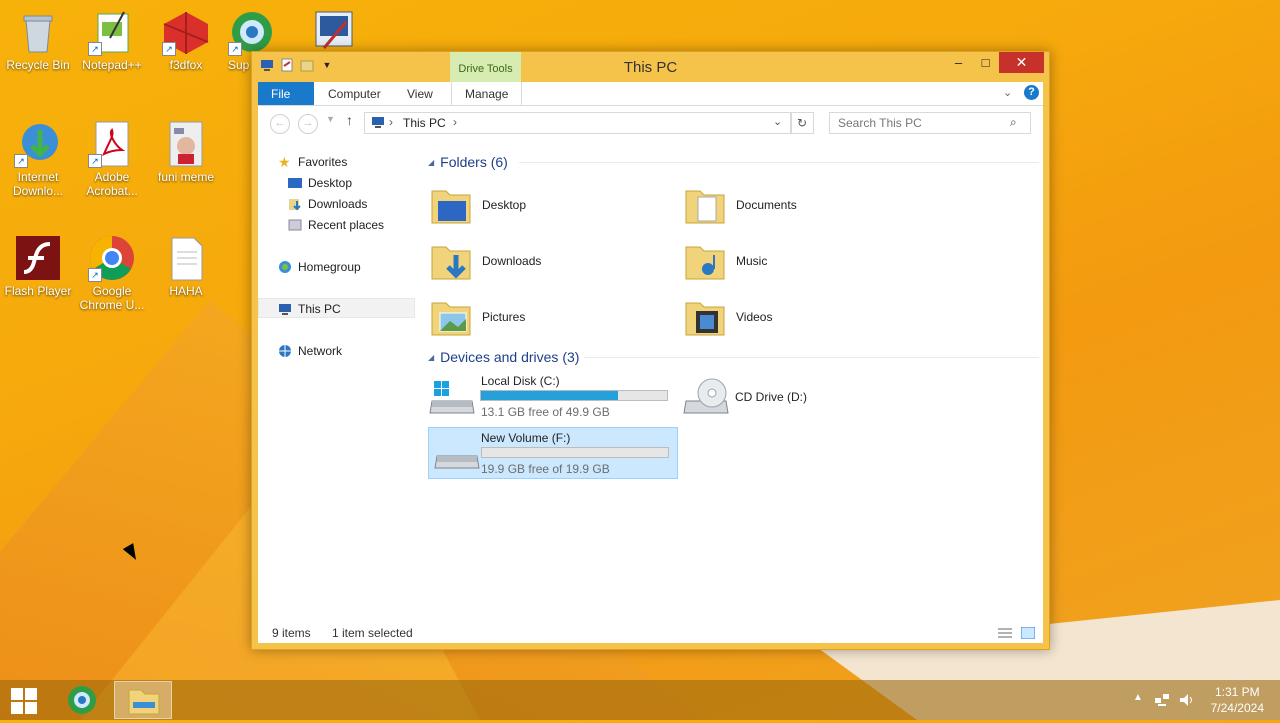  What do you see at coordinates (650, 67) in the screenshot?
I see `title-bar: ▼ Drive Tools This PC – □ ✕` at bounding box center [650, 67].